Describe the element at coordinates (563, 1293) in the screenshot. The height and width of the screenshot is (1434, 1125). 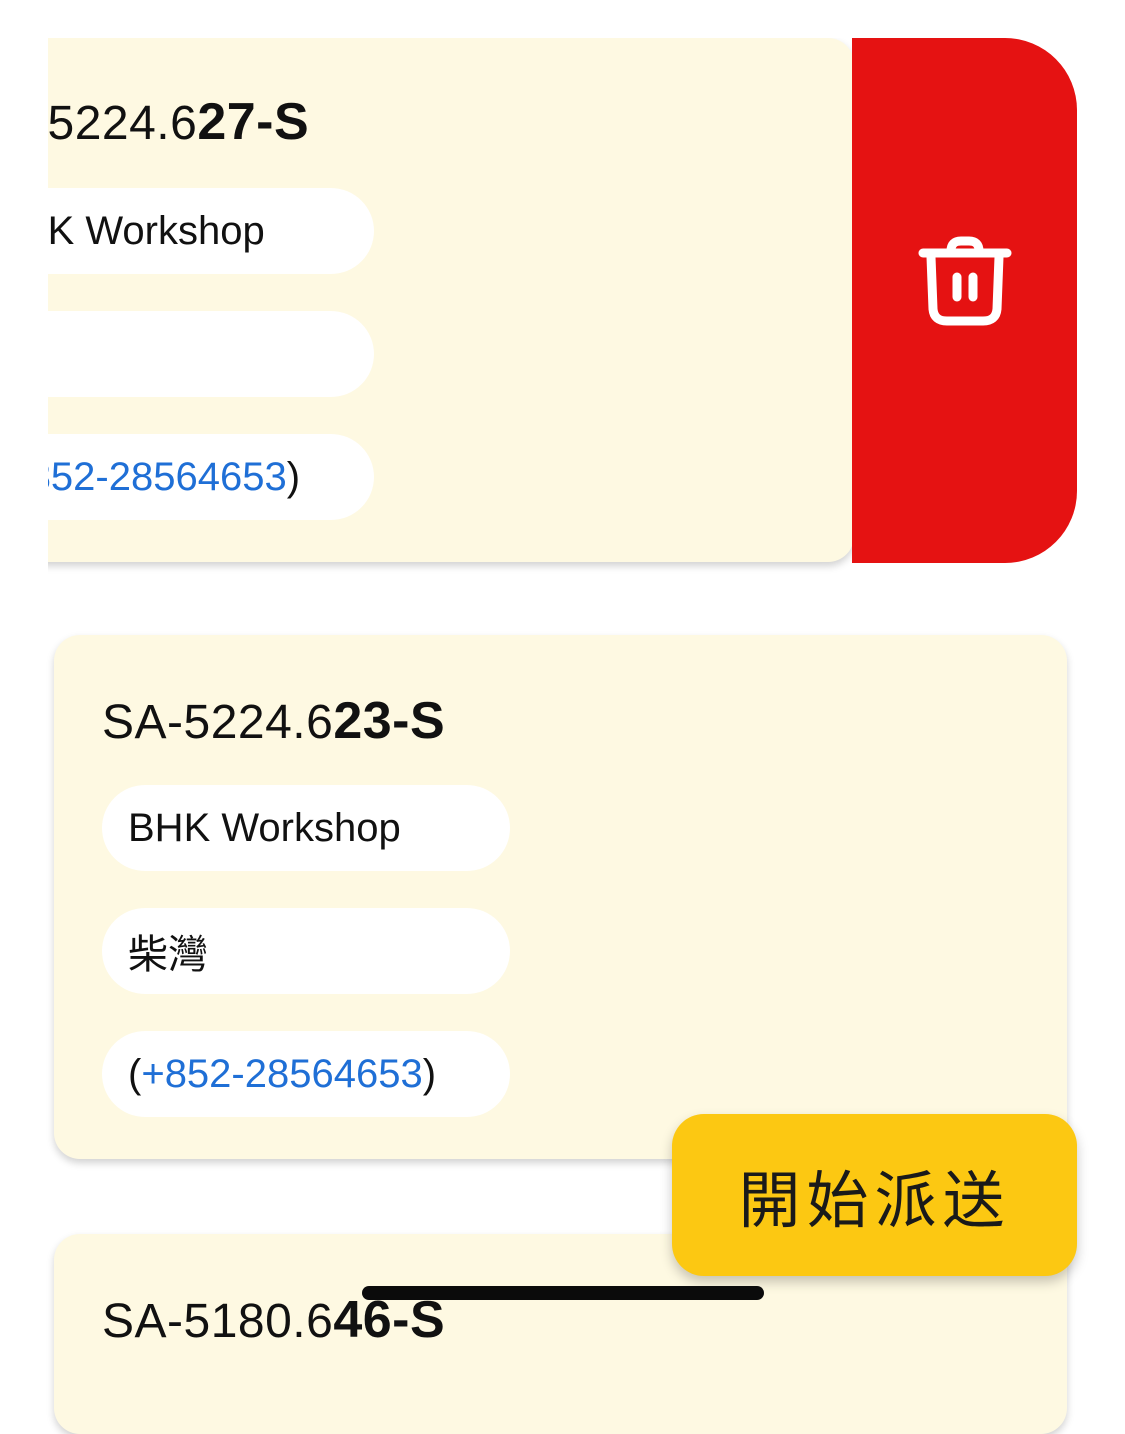
I see `home-indicator` at that location.